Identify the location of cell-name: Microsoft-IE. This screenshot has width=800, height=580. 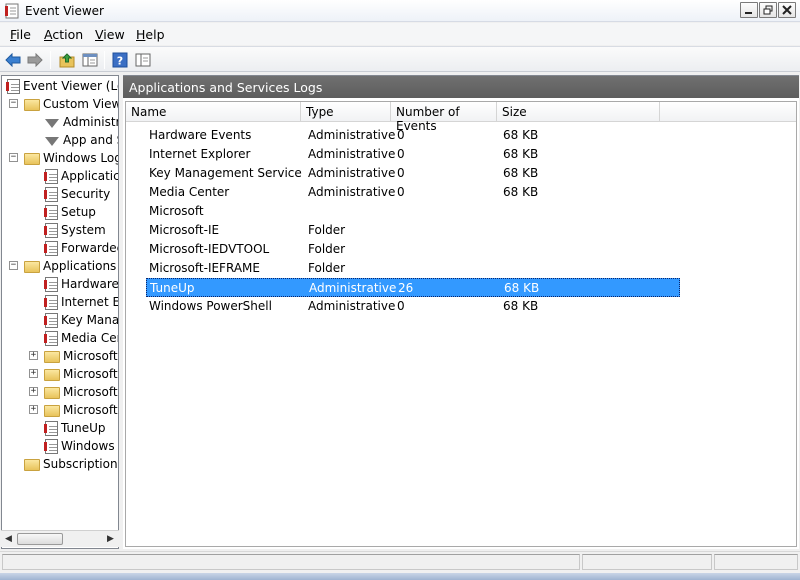
(184, 230).